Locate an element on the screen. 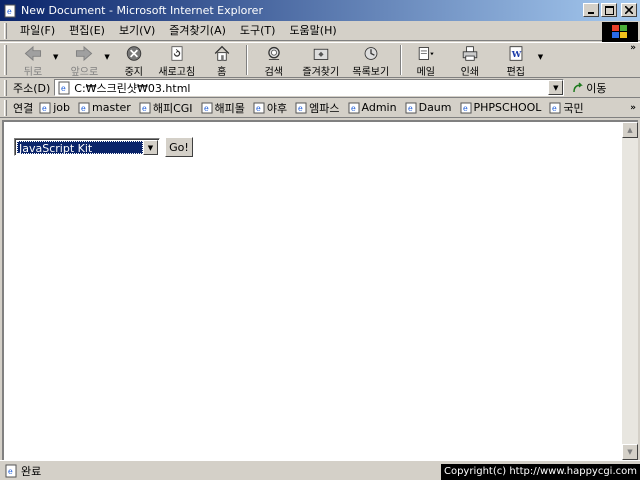 The image size is (640, 480). maximize-icon is located at coordinates (609, 10).